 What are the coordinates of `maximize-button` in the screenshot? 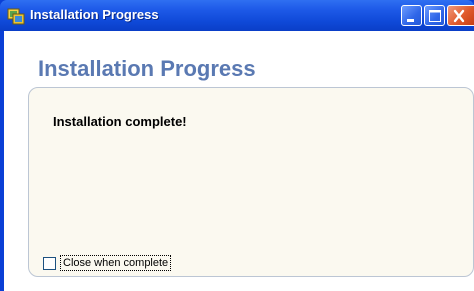 It's located at (434, 15).